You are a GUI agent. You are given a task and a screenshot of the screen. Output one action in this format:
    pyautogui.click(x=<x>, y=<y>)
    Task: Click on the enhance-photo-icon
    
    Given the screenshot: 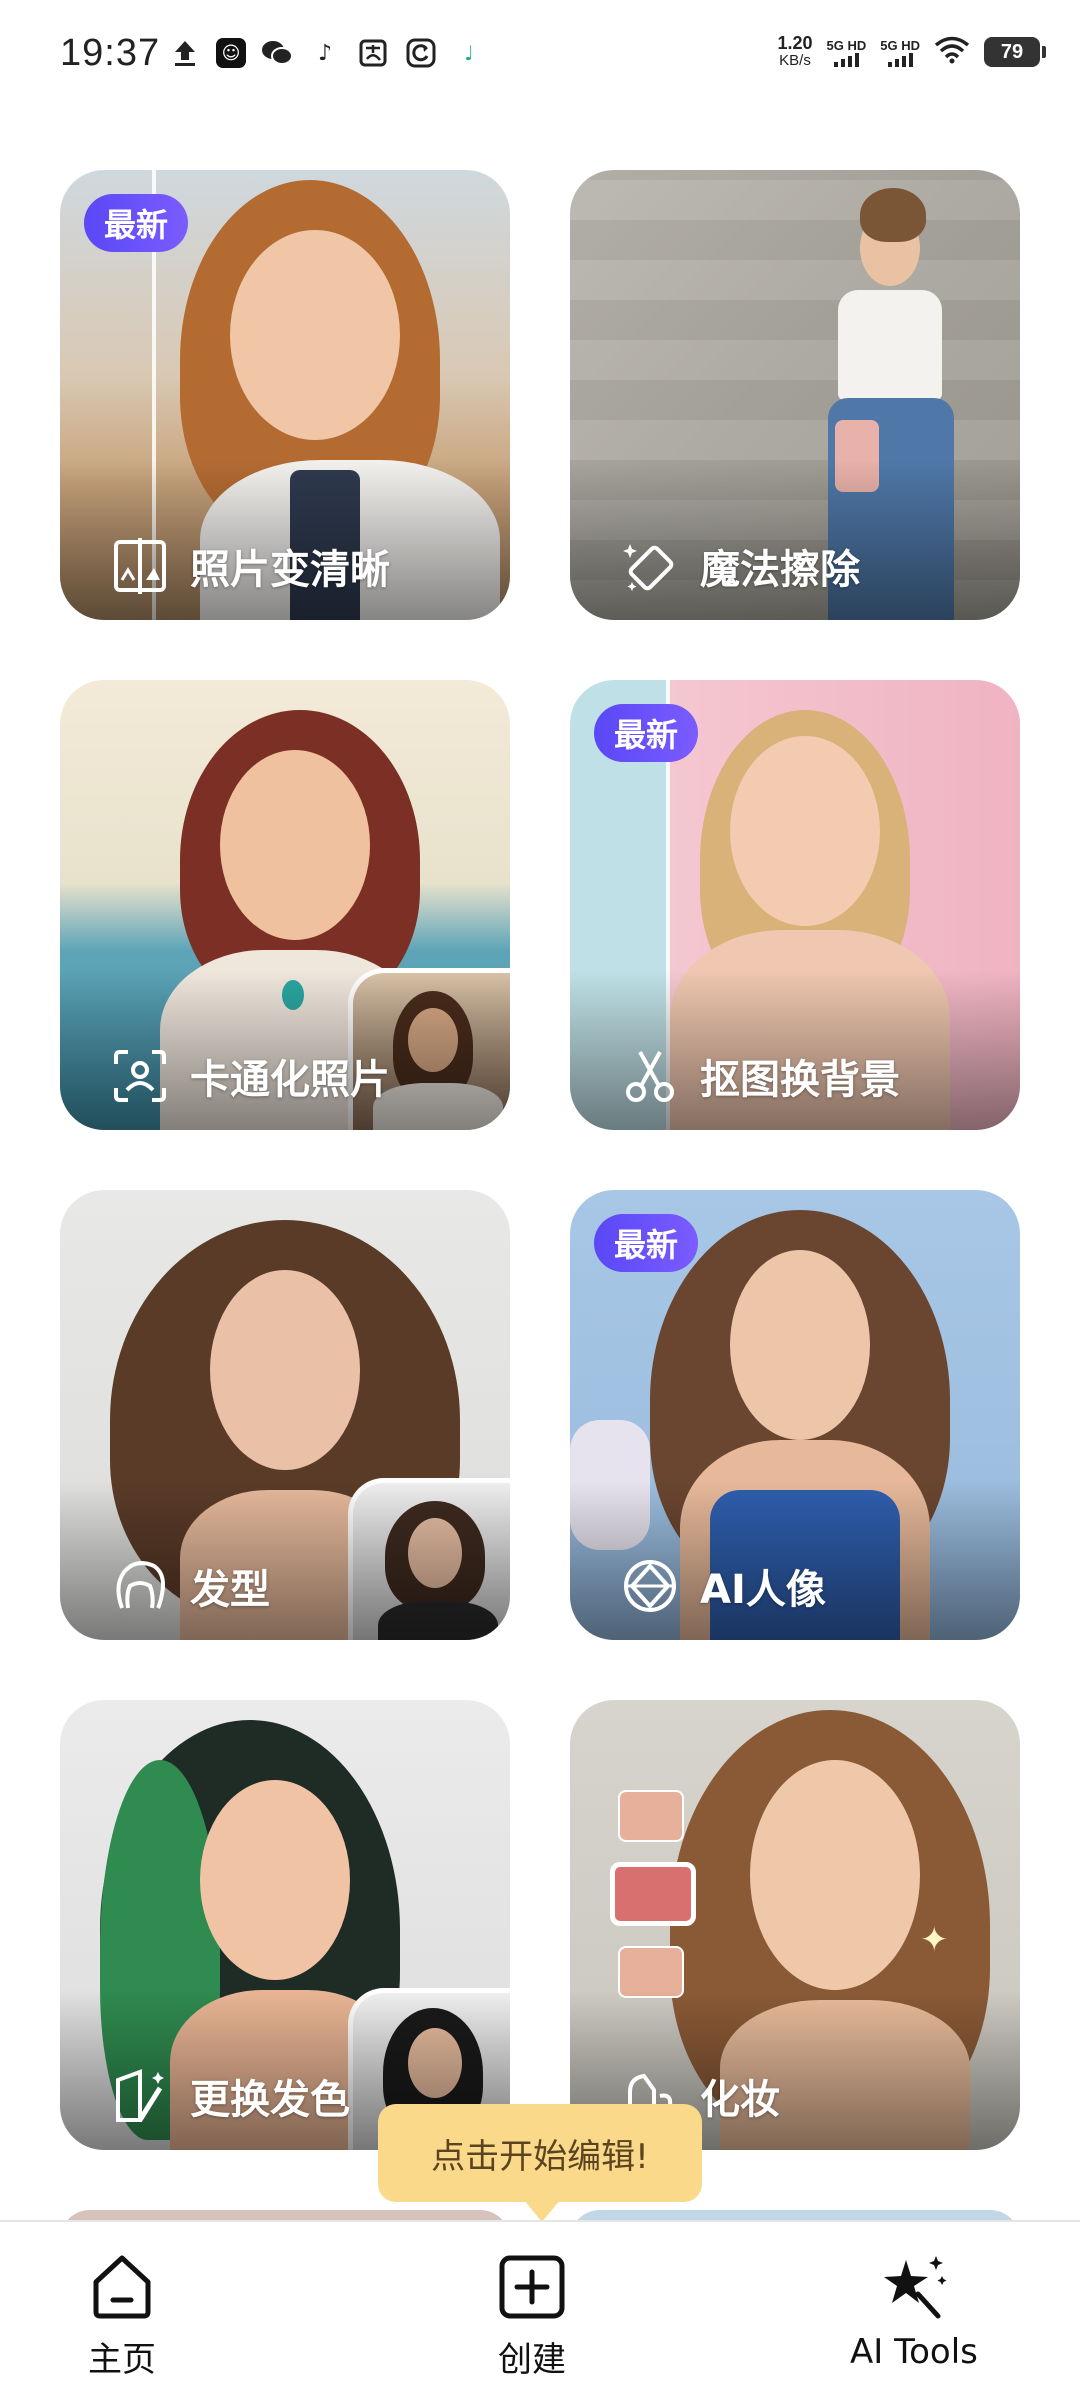 What is the action you would take?
    pyautogui.click(x=140, y=566)
    